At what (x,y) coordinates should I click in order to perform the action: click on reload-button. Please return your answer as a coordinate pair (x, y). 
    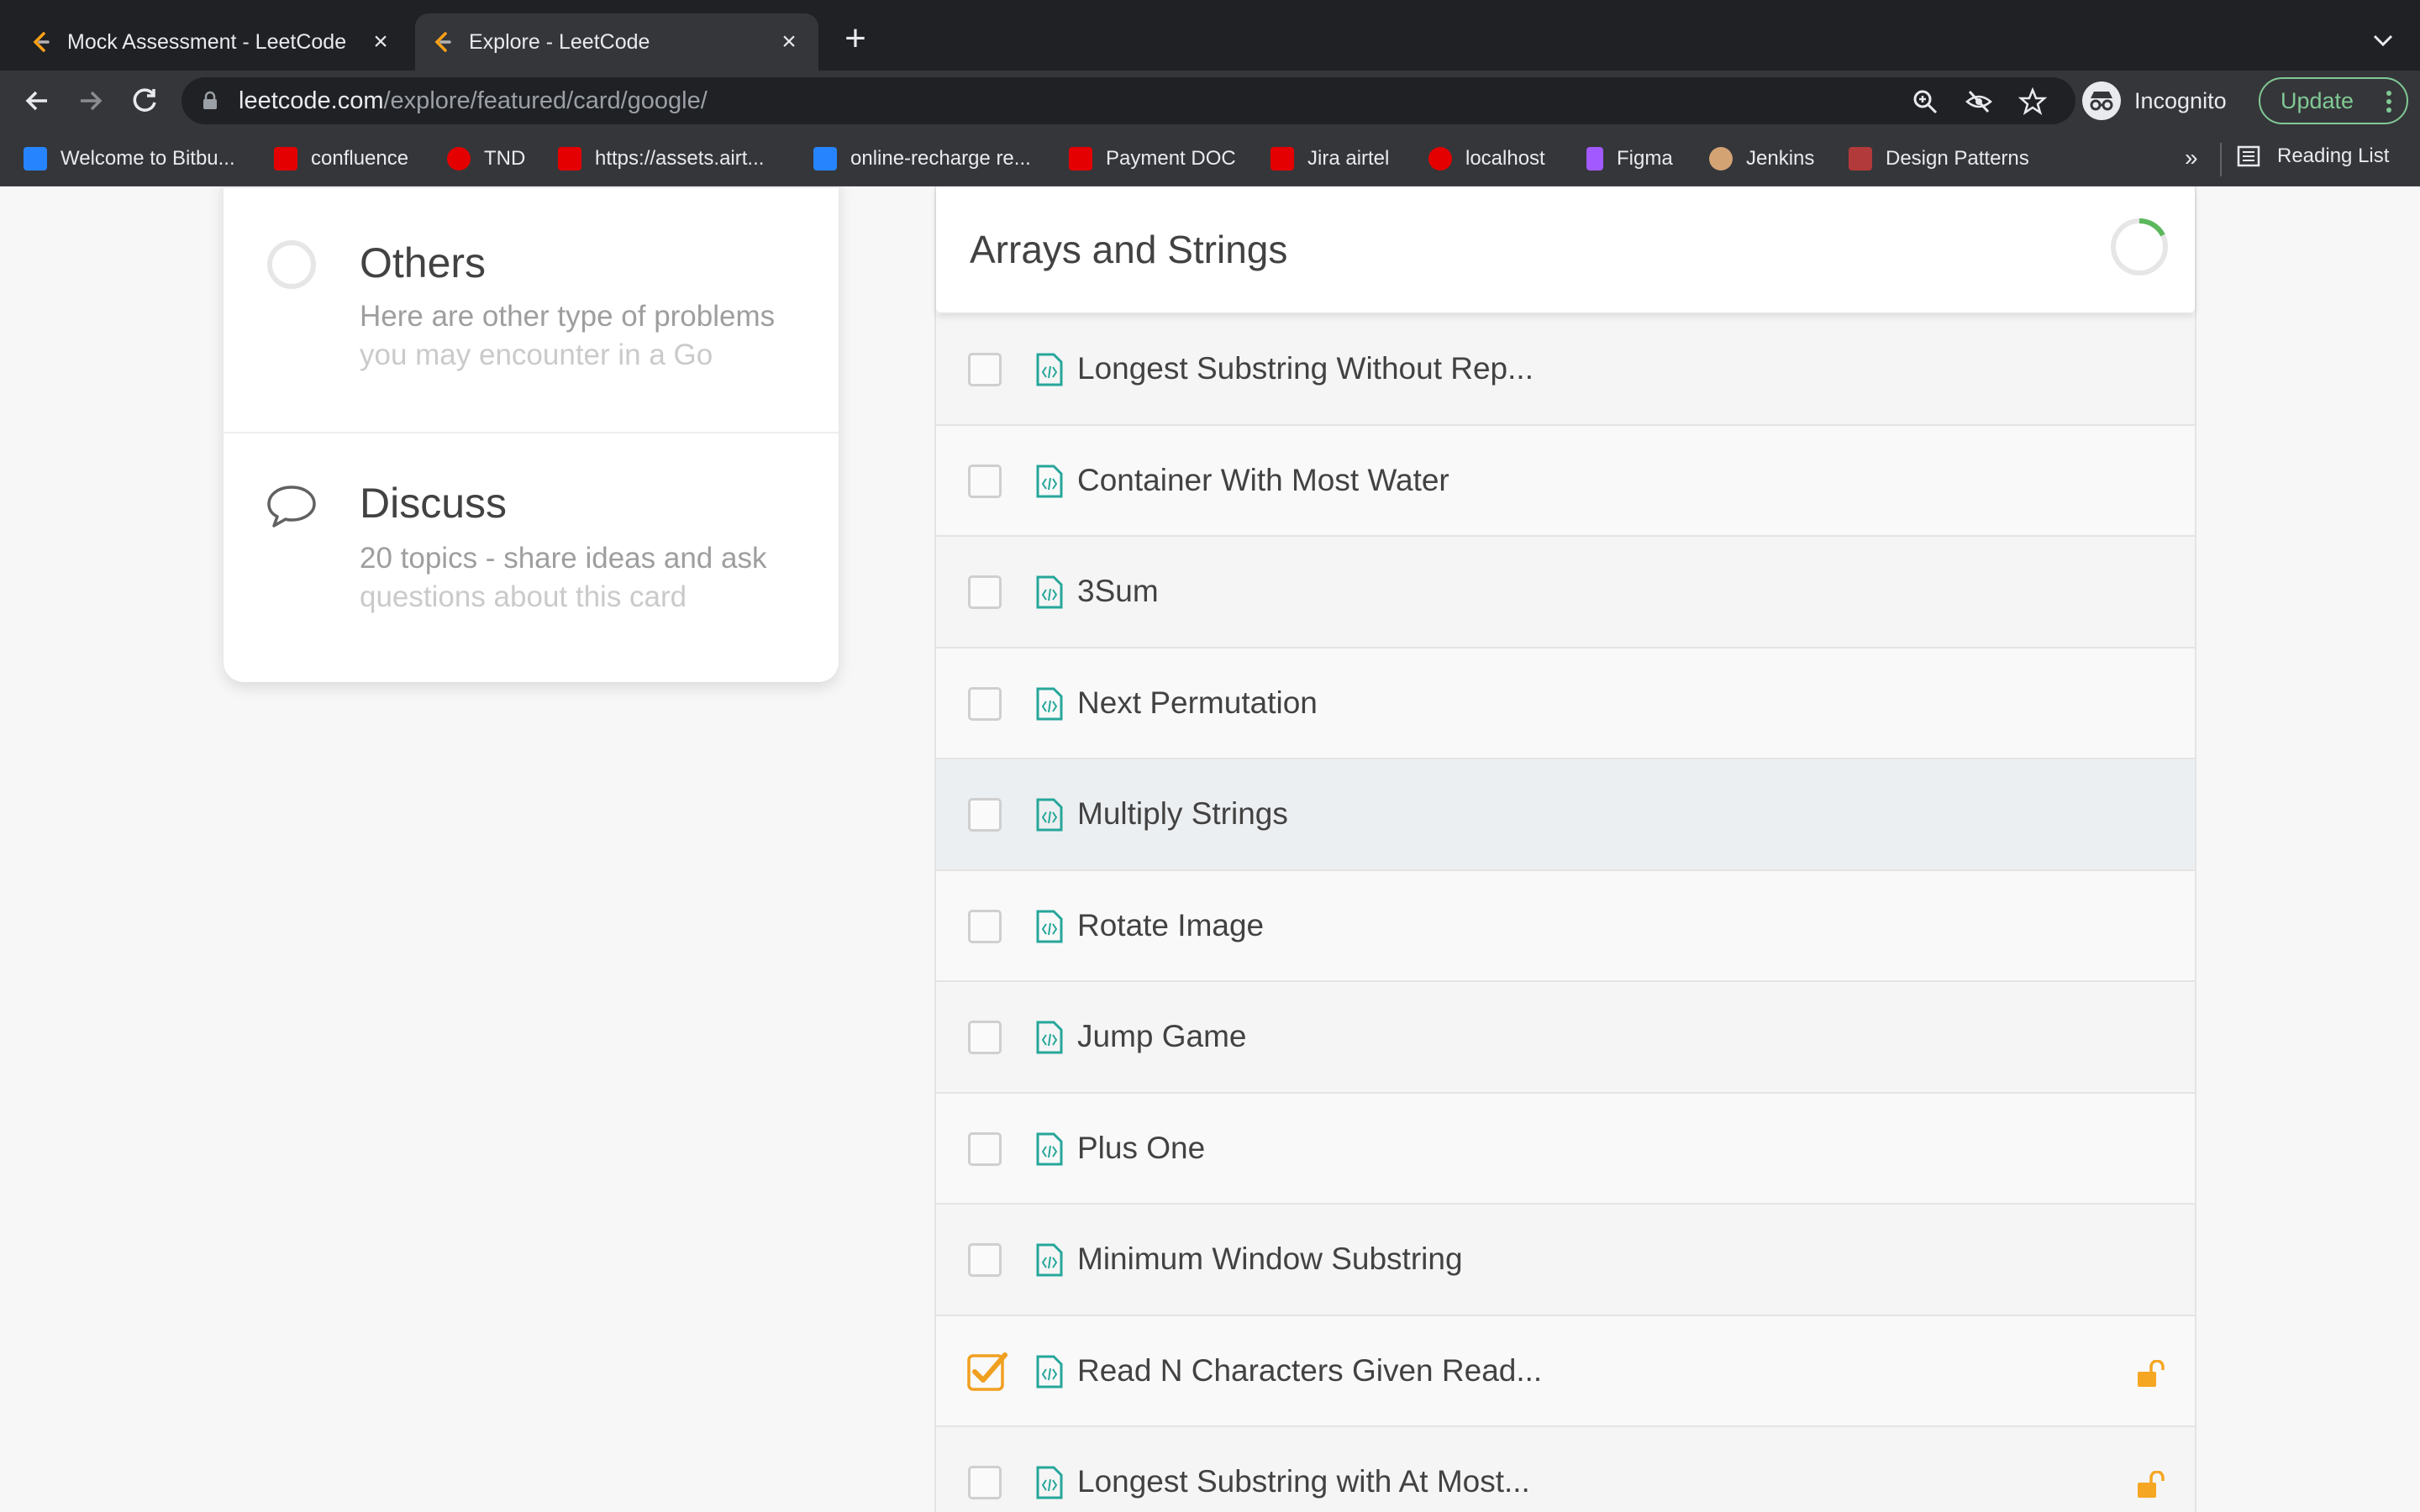
    Looking at the image, I should click on (144, 100).